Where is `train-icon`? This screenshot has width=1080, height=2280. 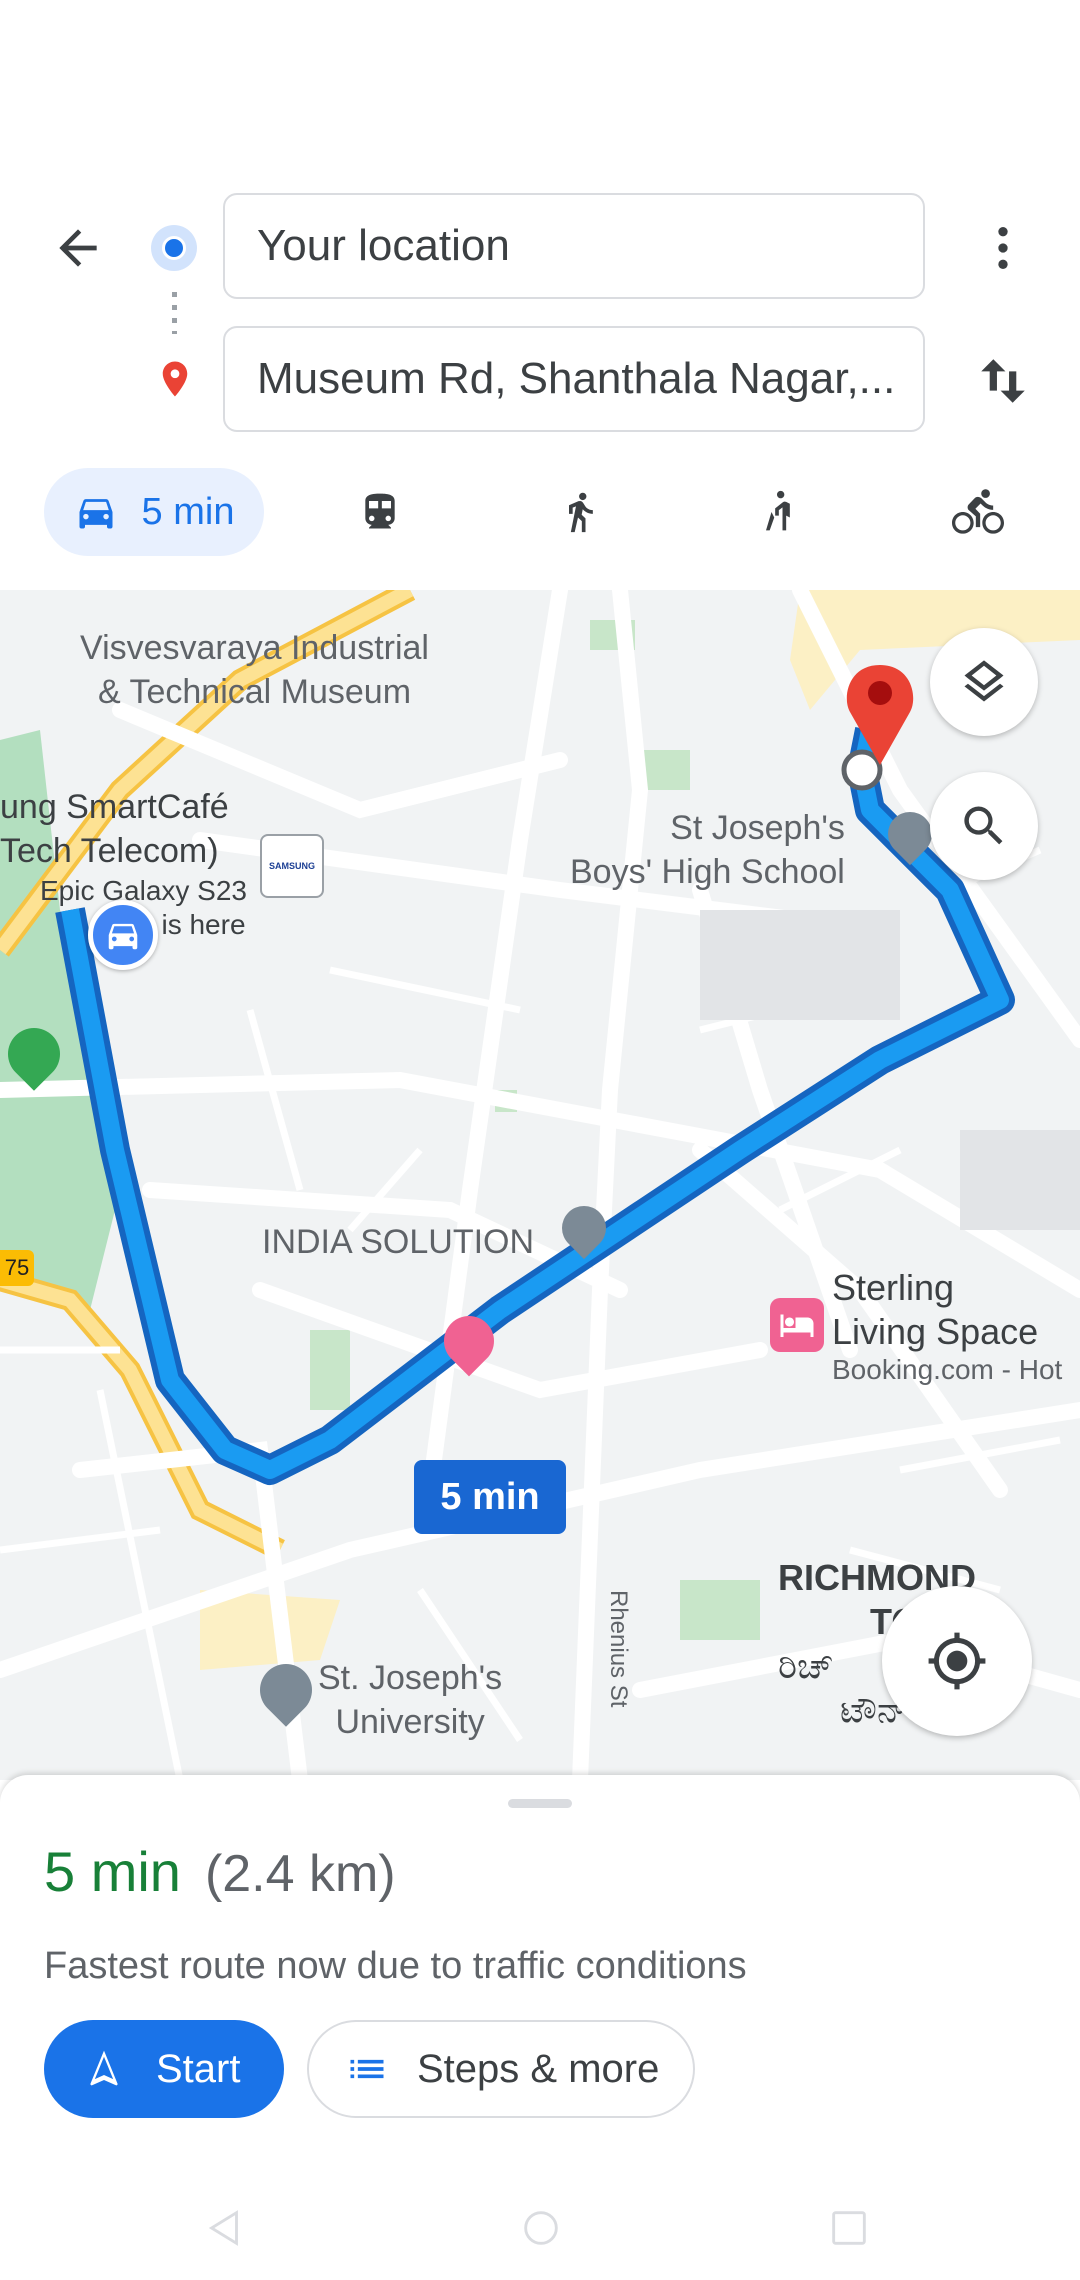 train-icon is located at coordinates (380, 511).